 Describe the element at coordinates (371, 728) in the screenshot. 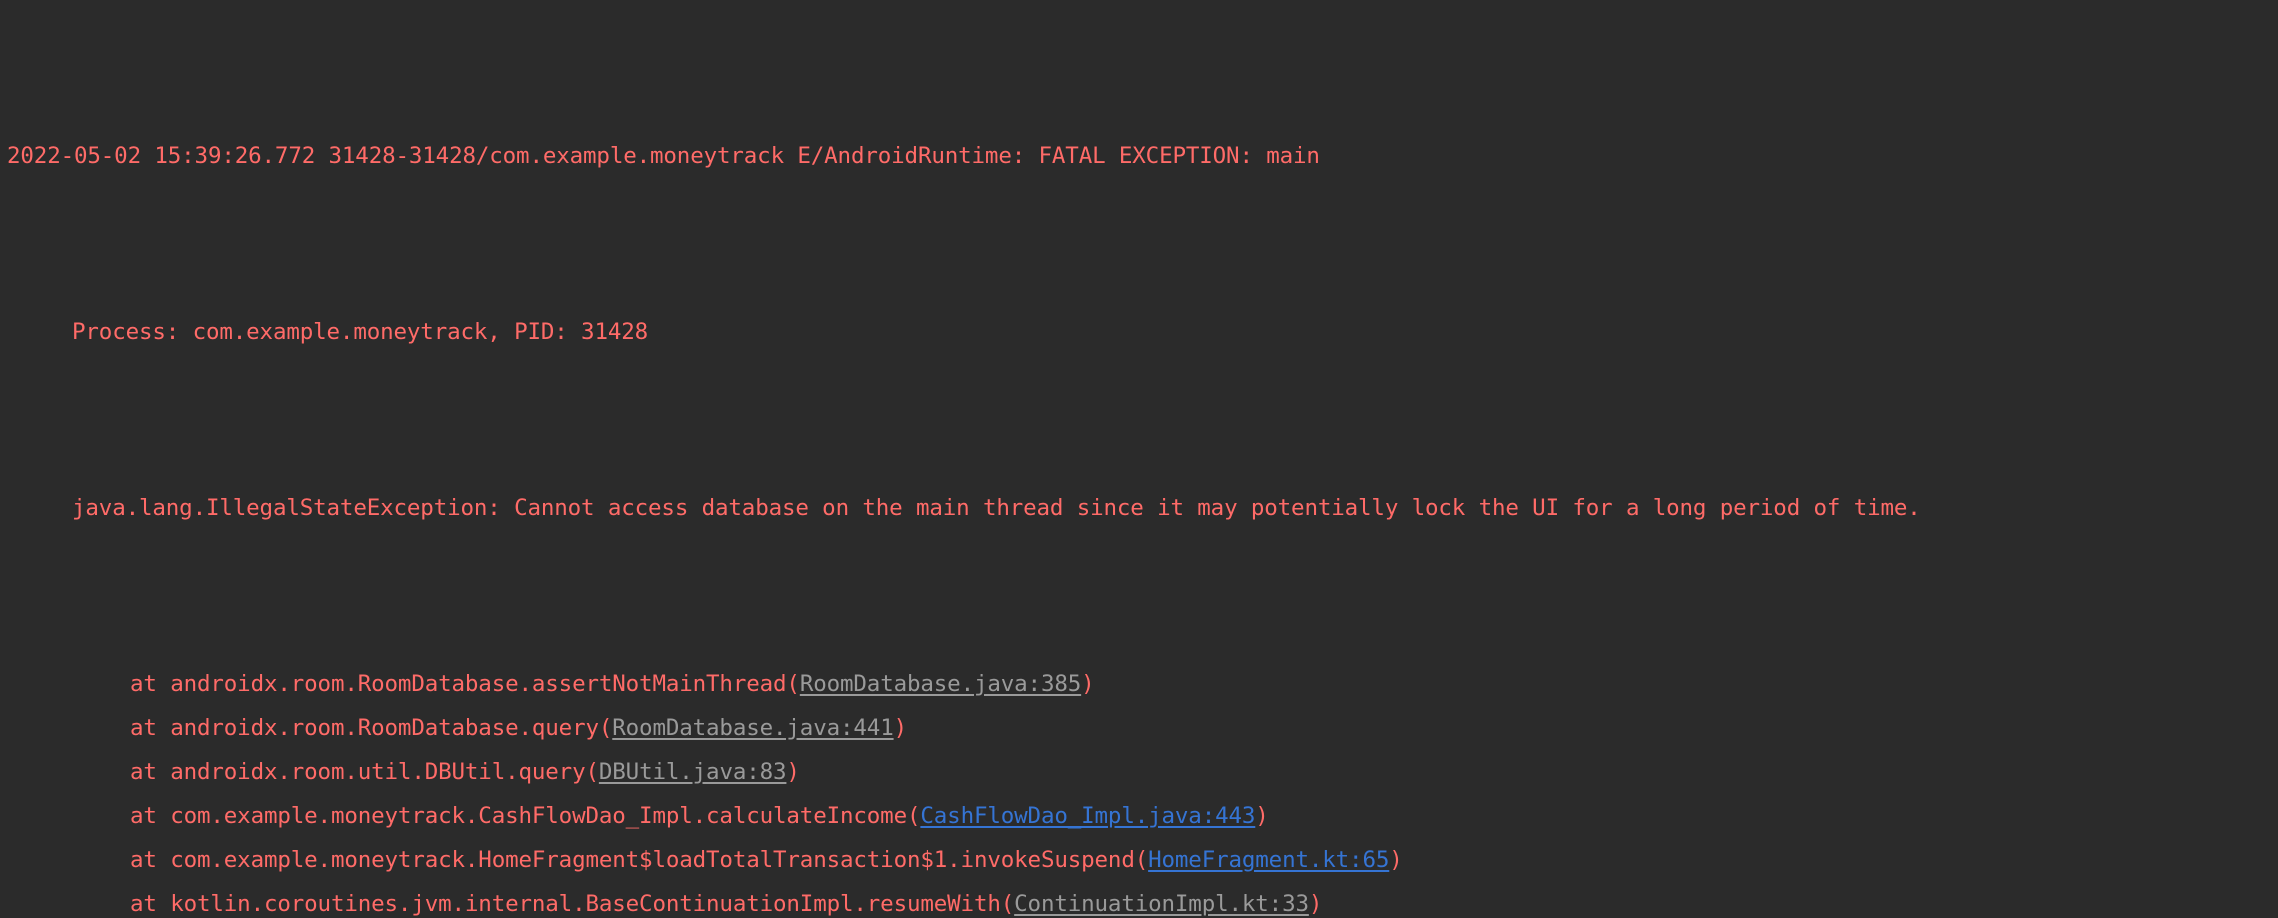

I see `stack-frame-method: at androidx.room.RoomDatabase.query(` at that location.